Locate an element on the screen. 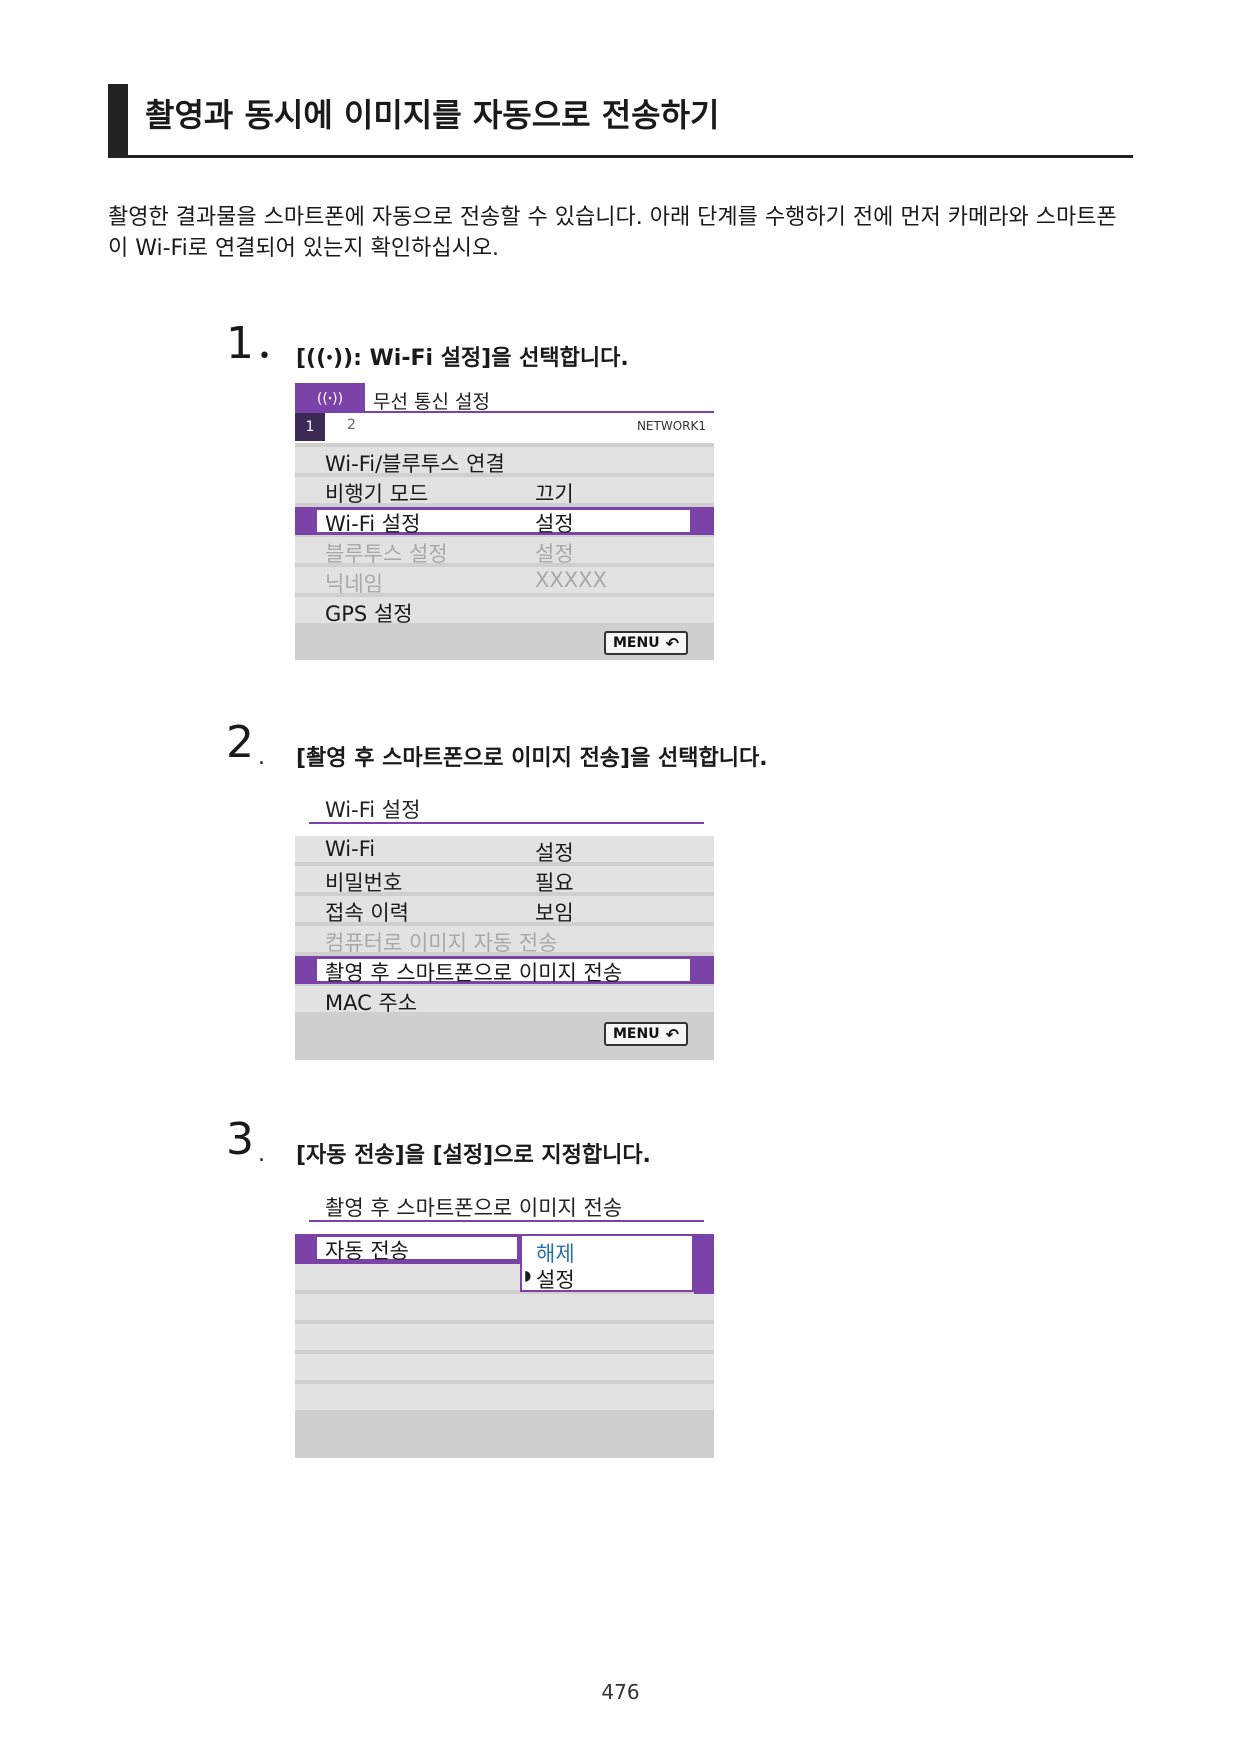  selection-edge is located at coordinates (704, 1279).